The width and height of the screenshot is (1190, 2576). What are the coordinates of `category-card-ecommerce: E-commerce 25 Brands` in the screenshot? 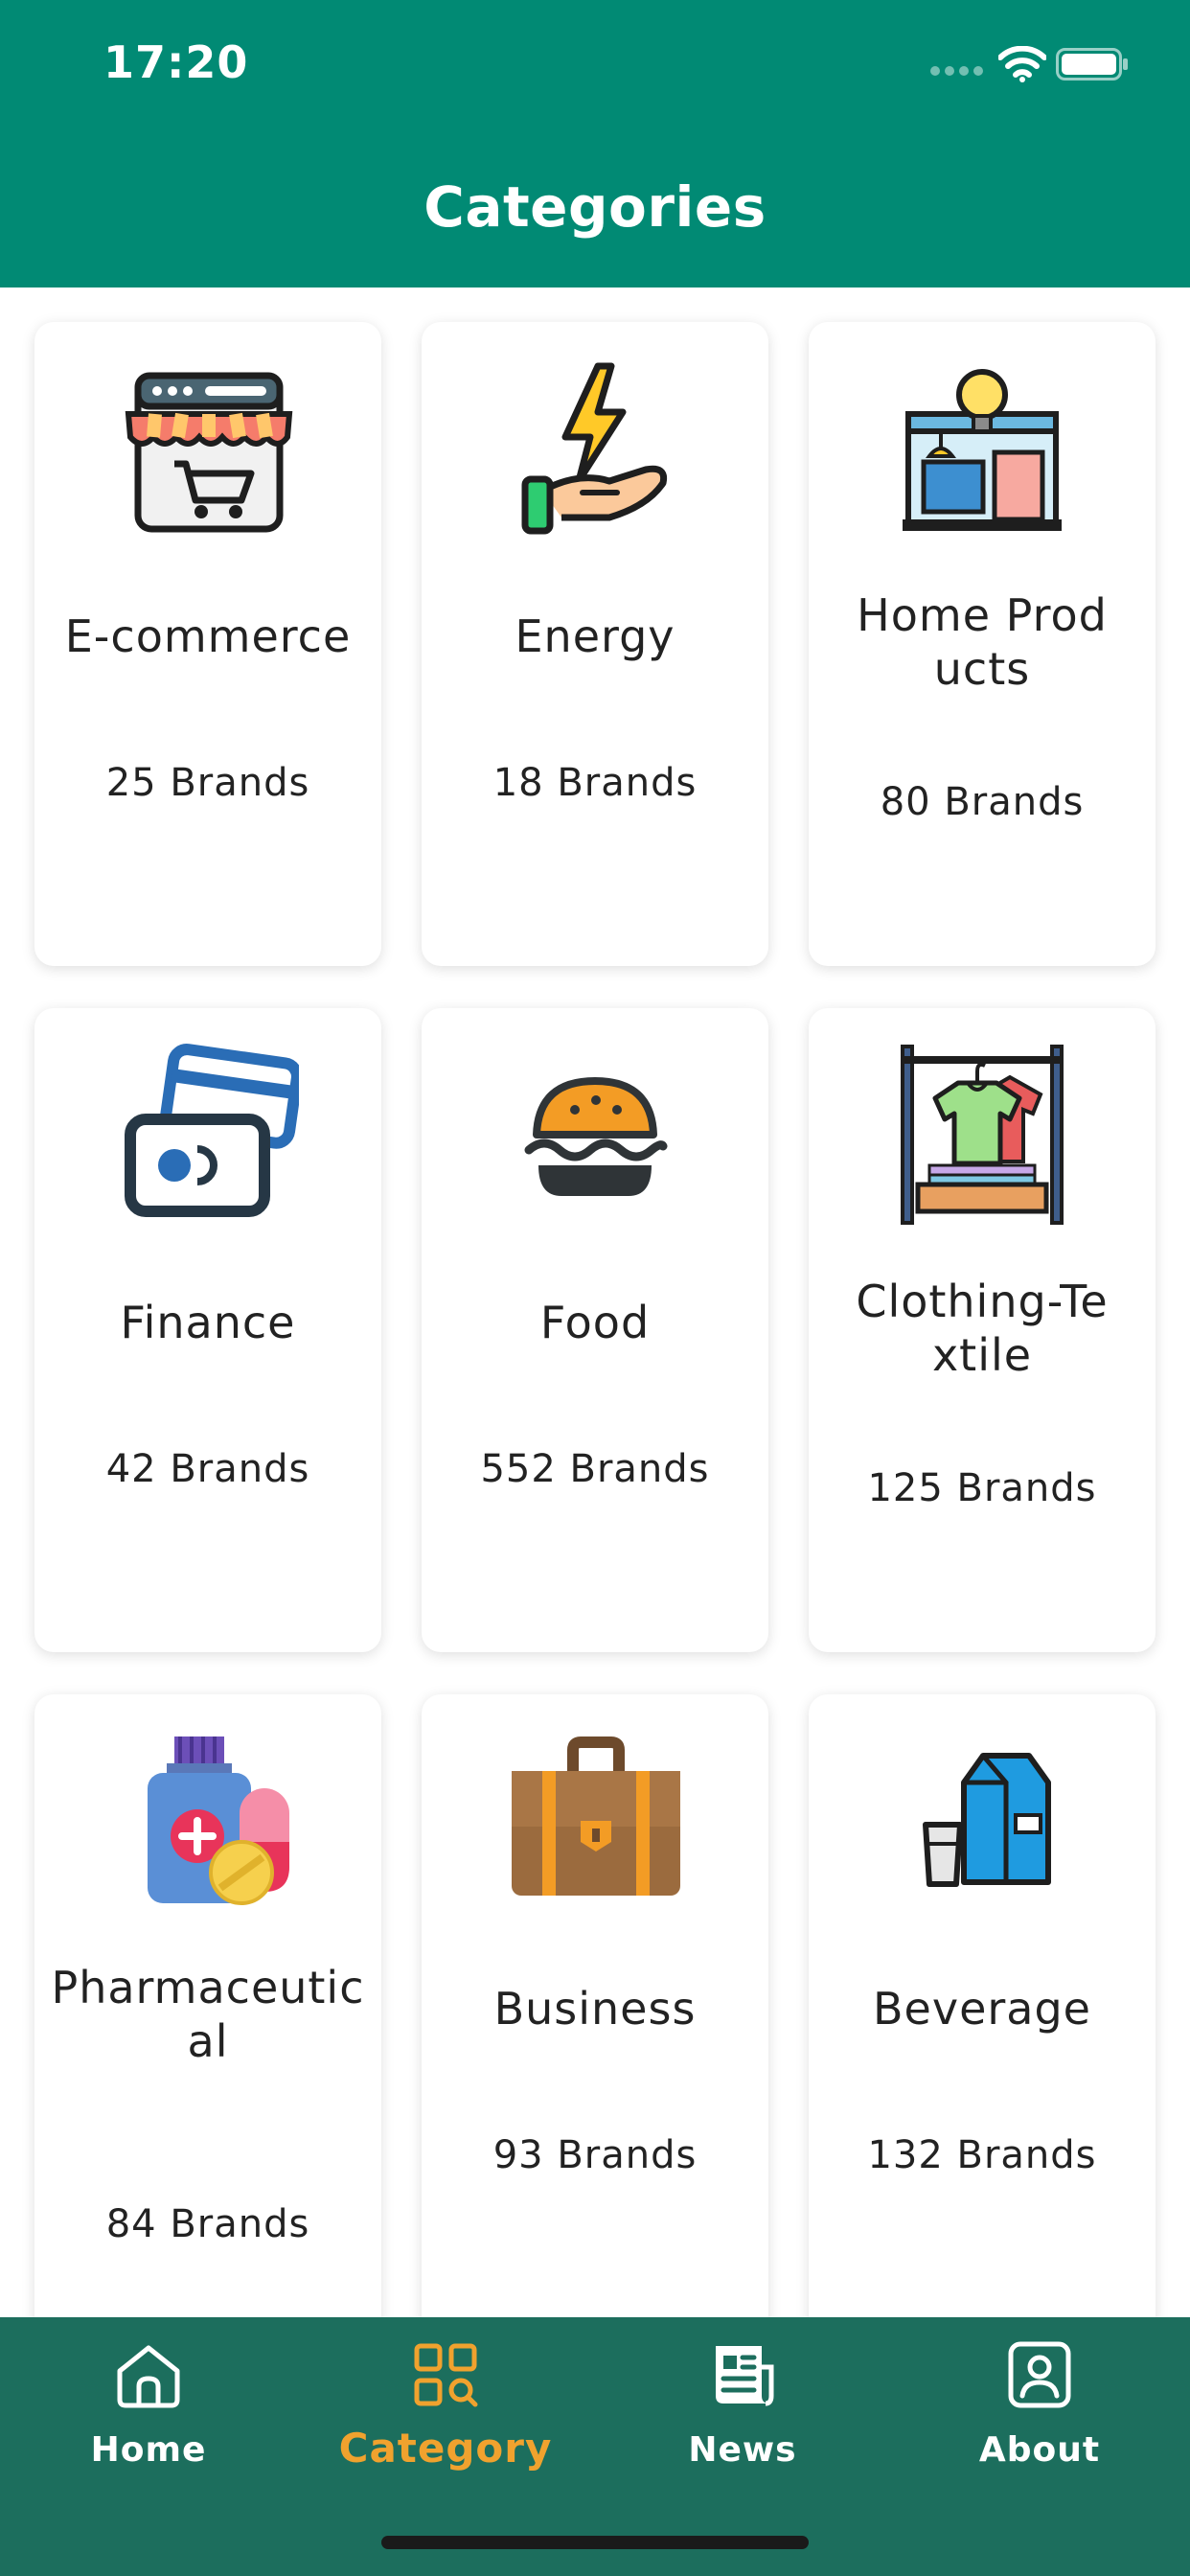 It's located at (207, 644).